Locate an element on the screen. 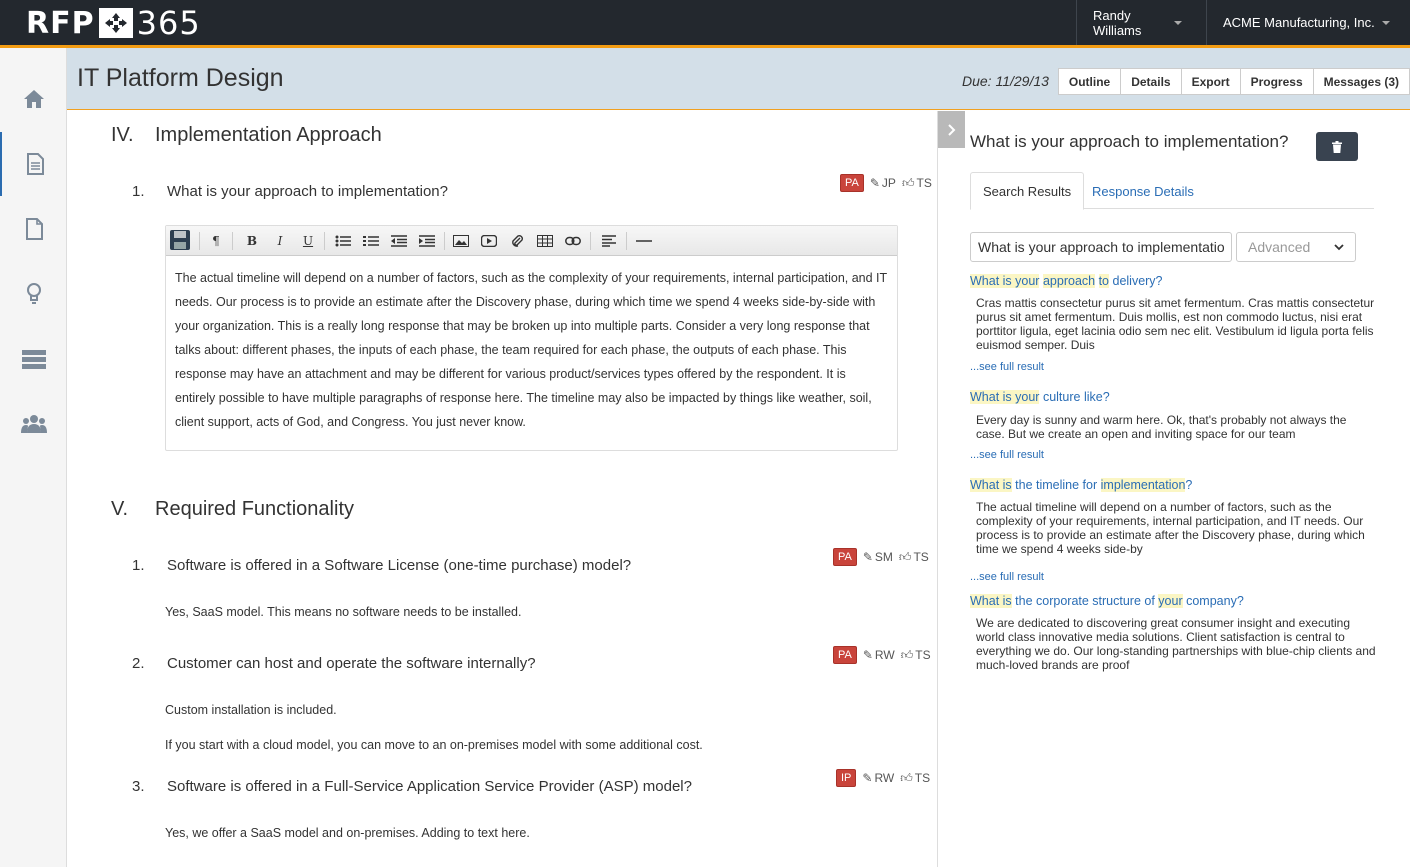  app-logo: RFP 365 is located at coordinates (113, 23).